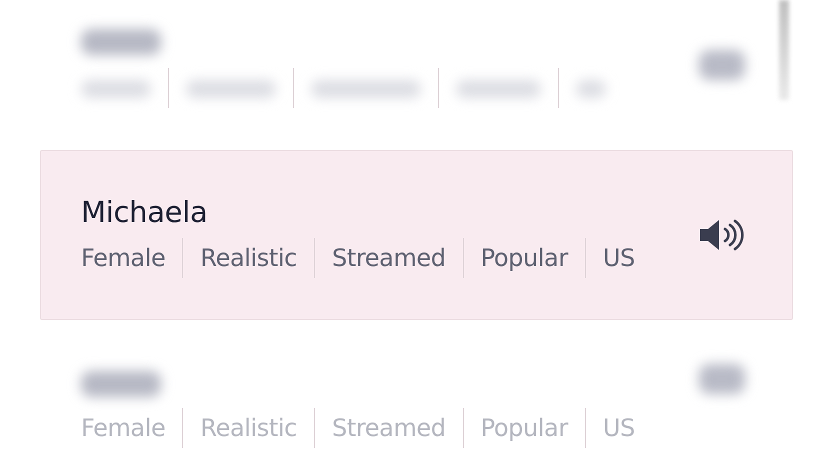  What do you see at coordinates (784, 50) in the screenshot?
I see `scrollbar` at bounding box center [784, 50].